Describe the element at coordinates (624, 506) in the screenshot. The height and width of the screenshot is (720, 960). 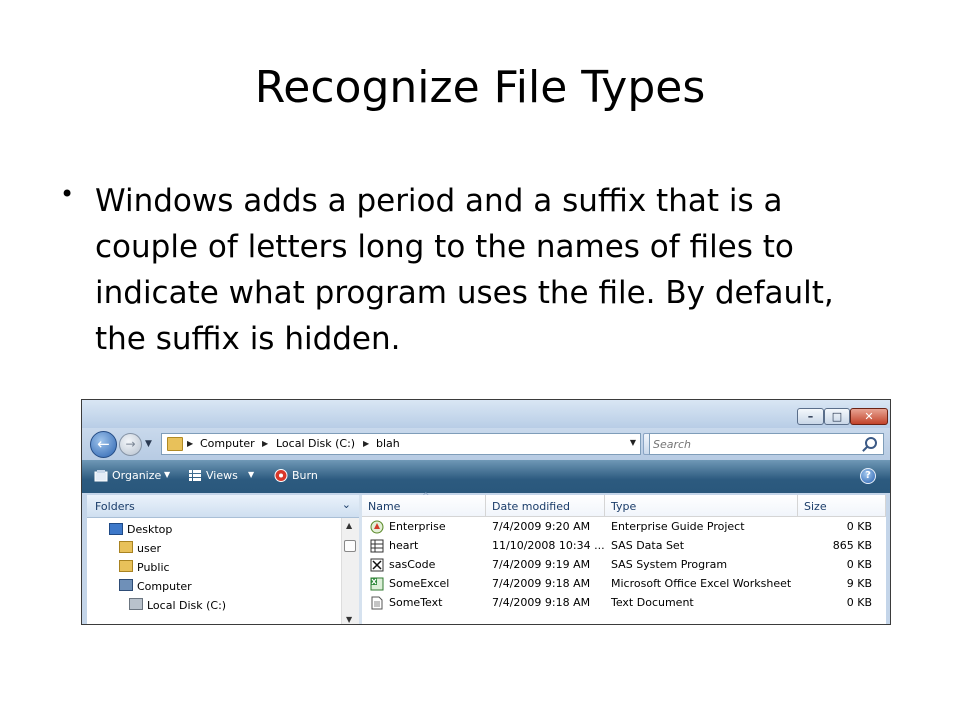
I see `column-header-label: Type` at that location.